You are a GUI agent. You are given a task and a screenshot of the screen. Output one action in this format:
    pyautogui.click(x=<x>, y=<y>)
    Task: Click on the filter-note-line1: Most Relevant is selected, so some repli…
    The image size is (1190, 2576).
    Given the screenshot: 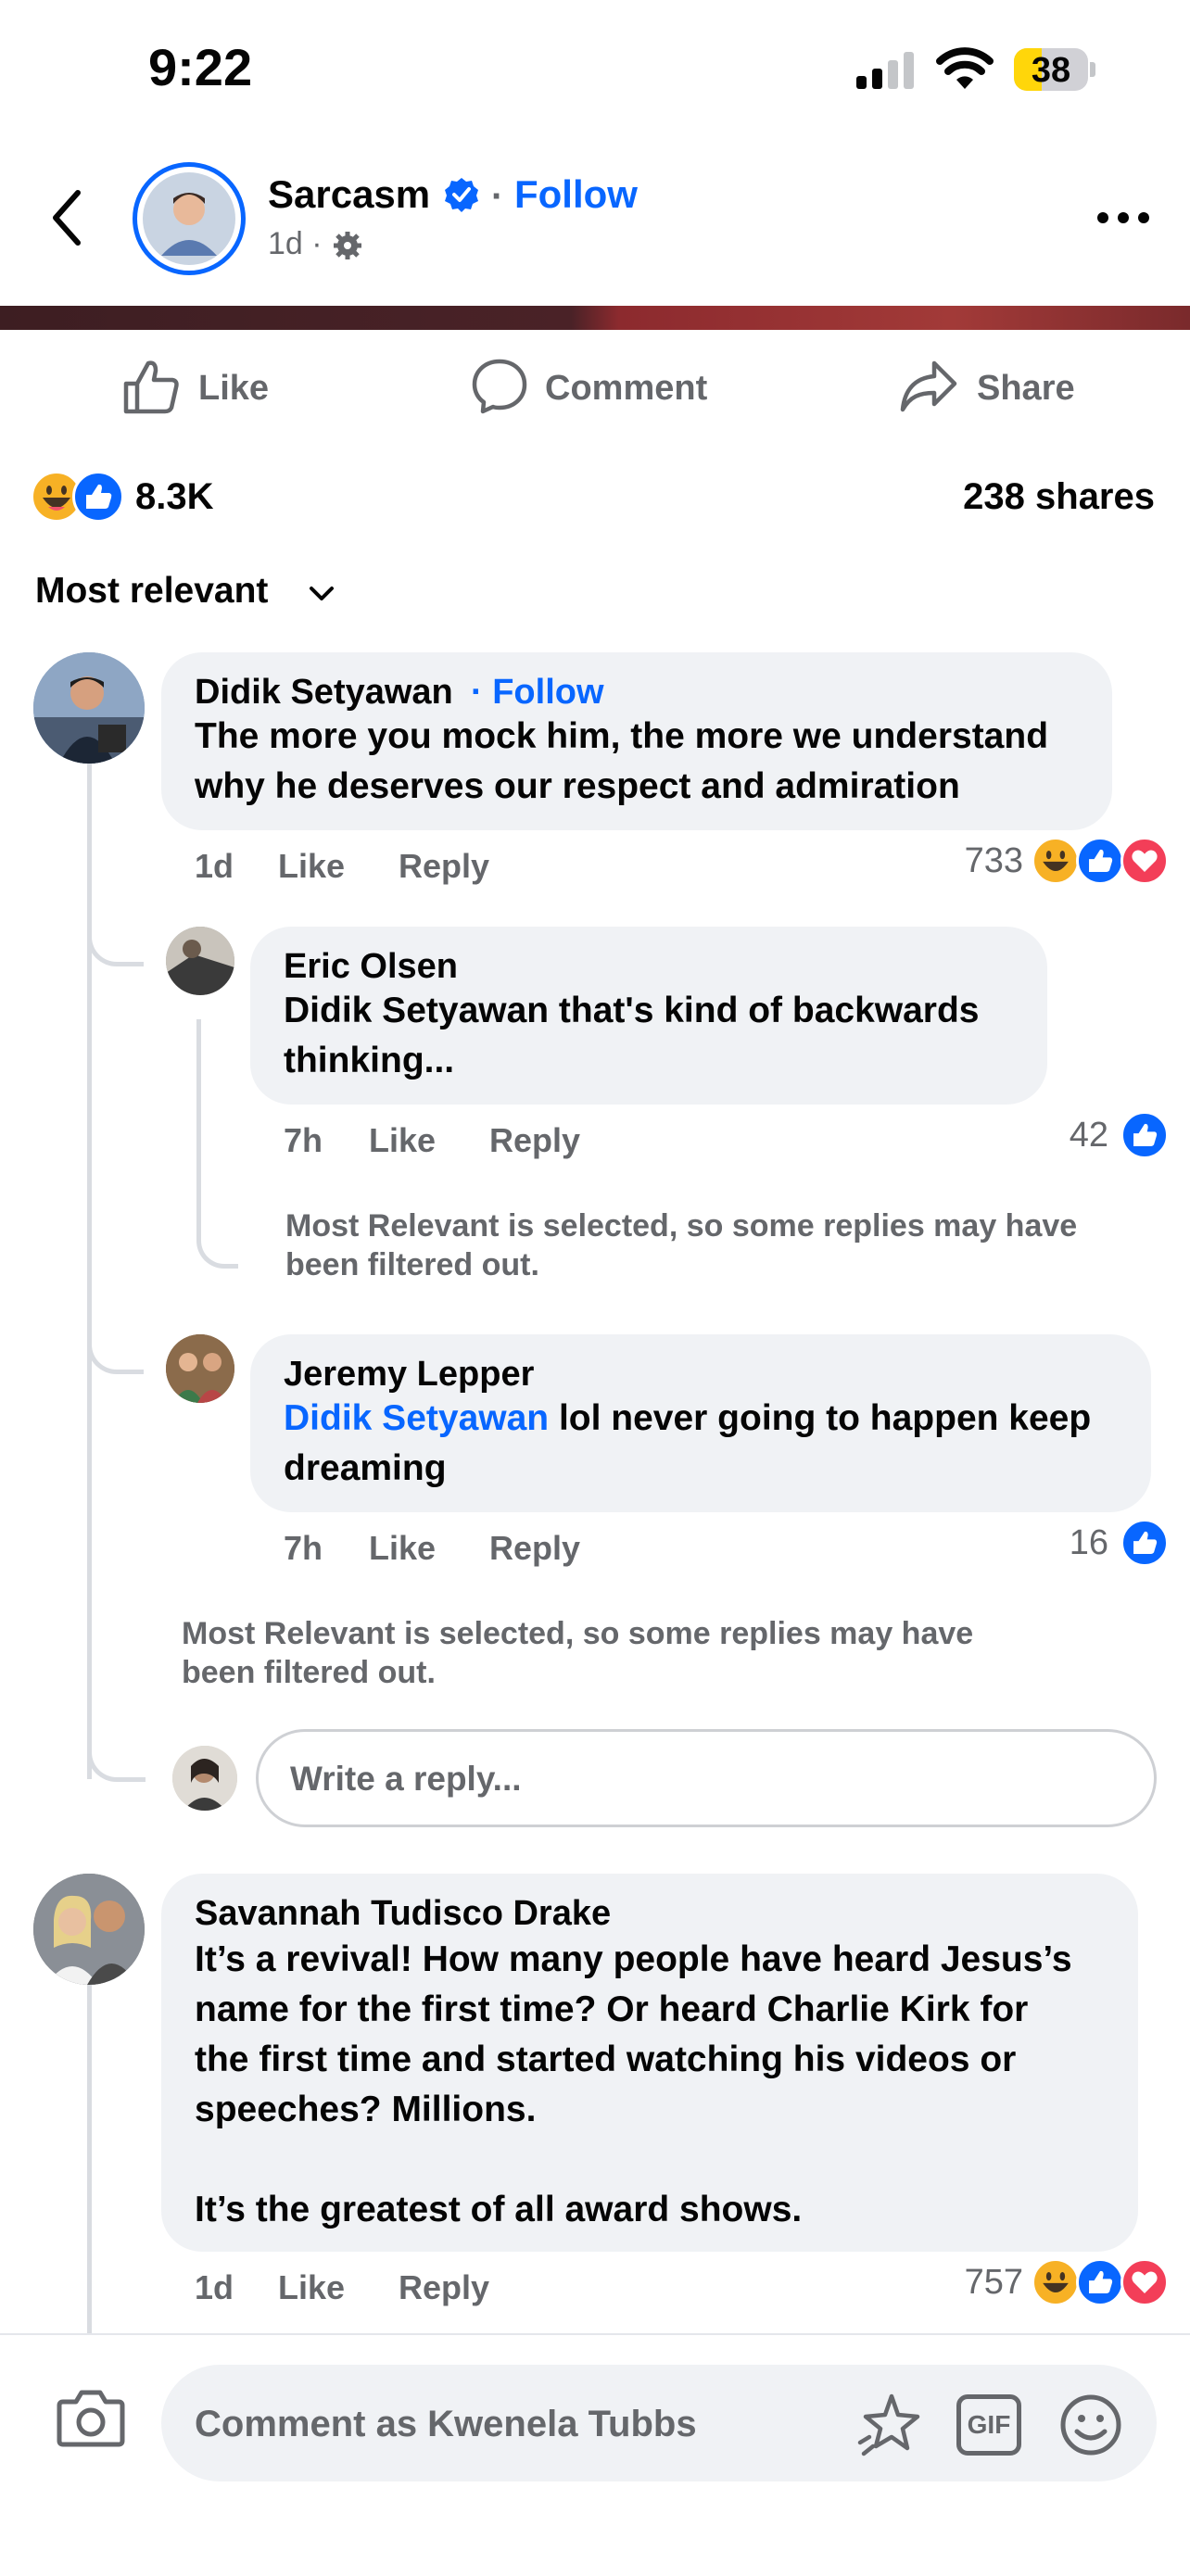 What is the action you would take?
    pyautogui.click(x=578, y=1633)
    